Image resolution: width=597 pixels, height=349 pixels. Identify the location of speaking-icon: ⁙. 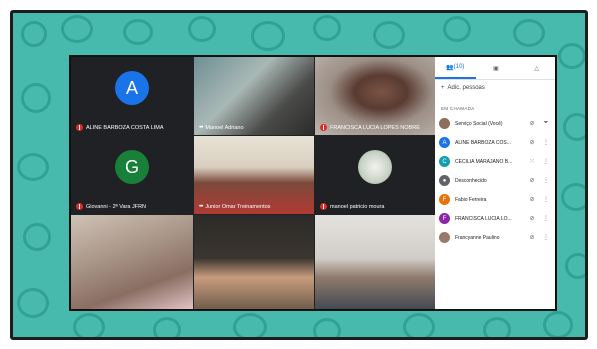
(532, 162).